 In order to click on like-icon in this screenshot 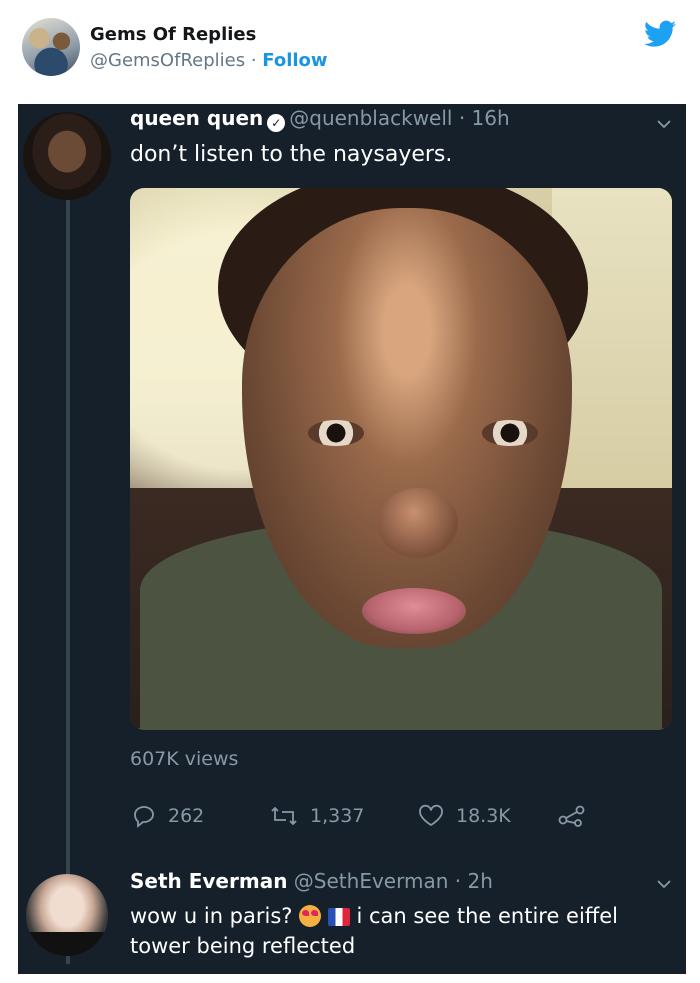, I will do `click(431, 815)`.